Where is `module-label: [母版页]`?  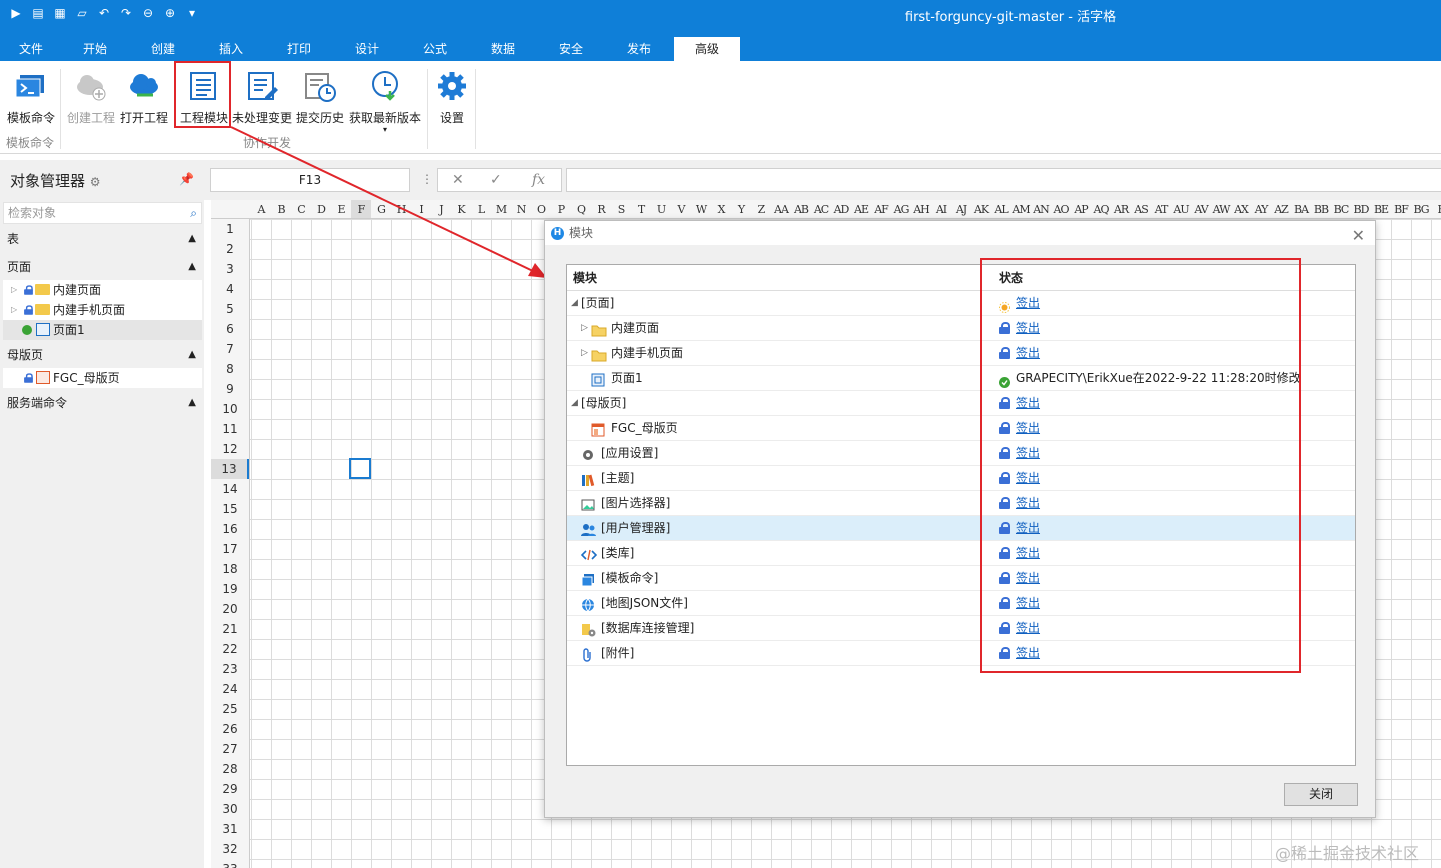 module-label: [母版页] is located at coordinates (604, 403).